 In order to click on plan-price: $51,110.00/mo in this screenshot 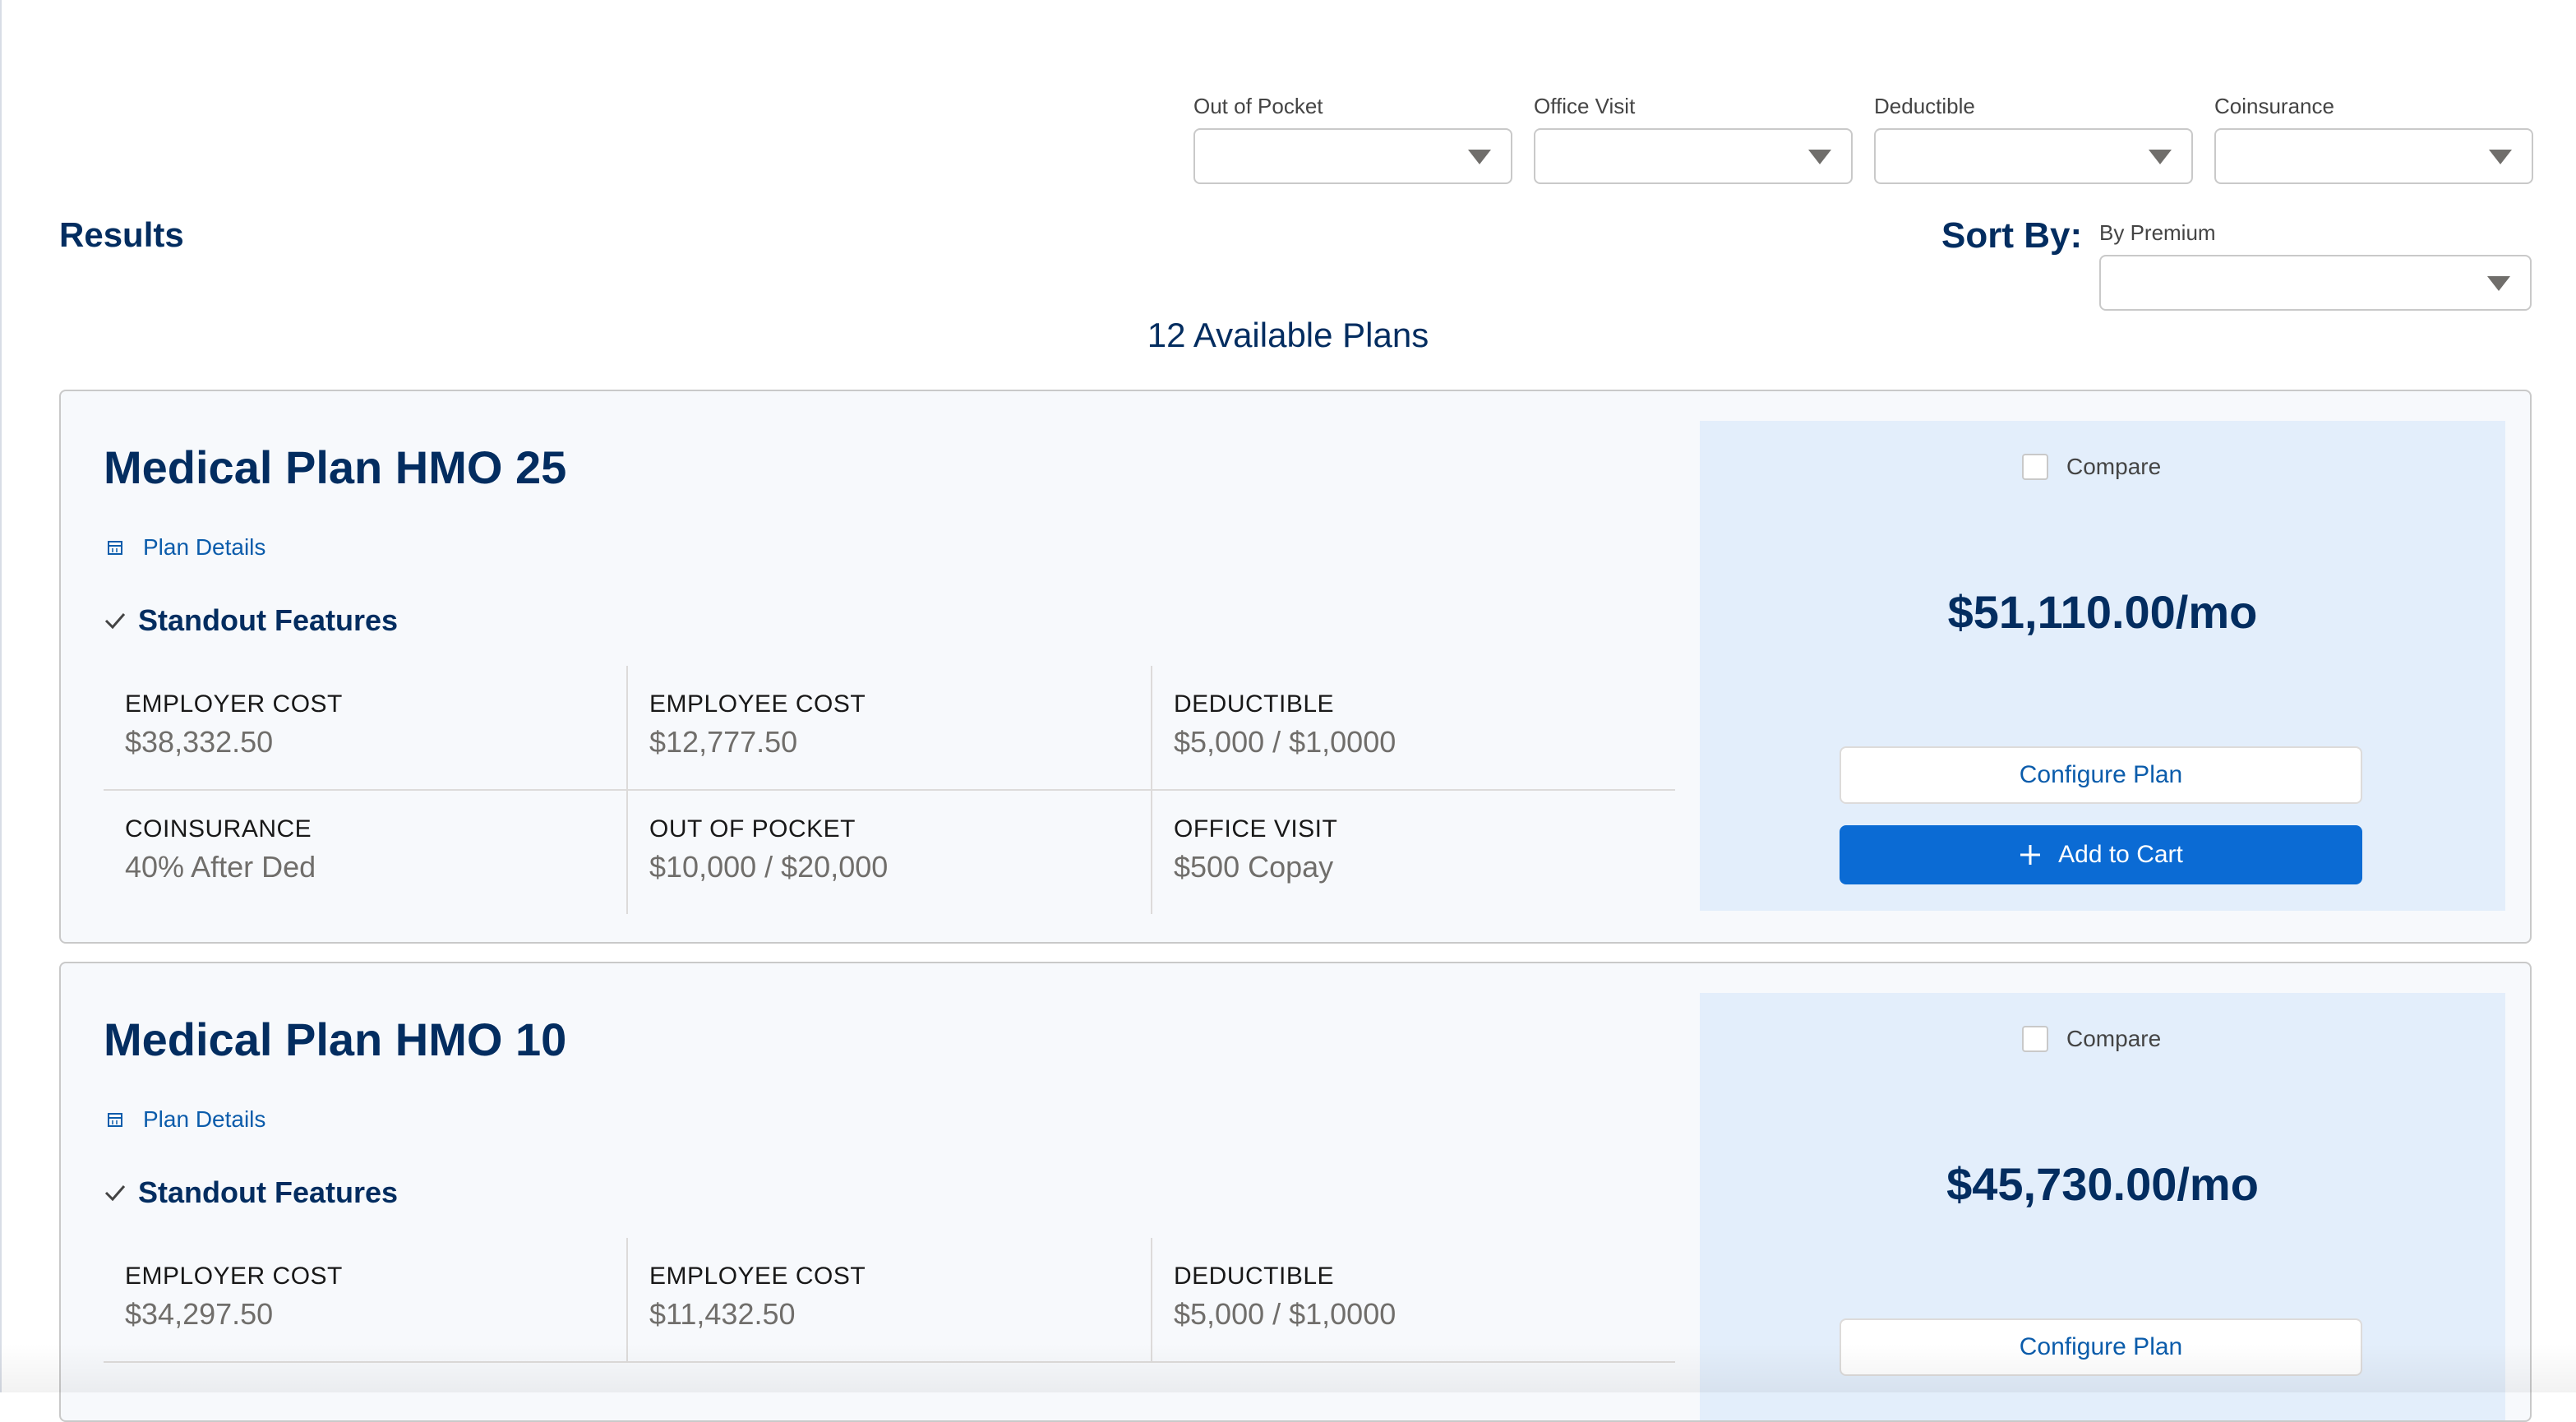, I will do `click(2102, 612)`.